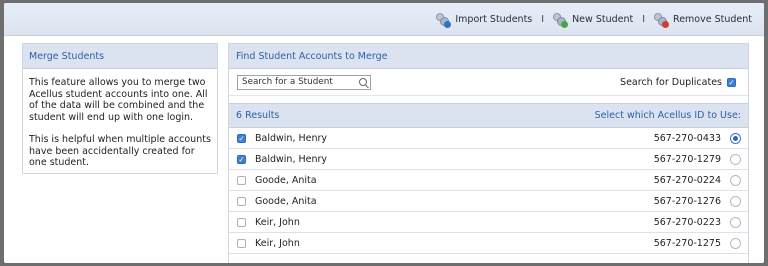 The image size is (768, 266). What do you see at coordinates (444, 20) in the screenshot?
I see `import-students-icon` at bounding box center [444, 20].